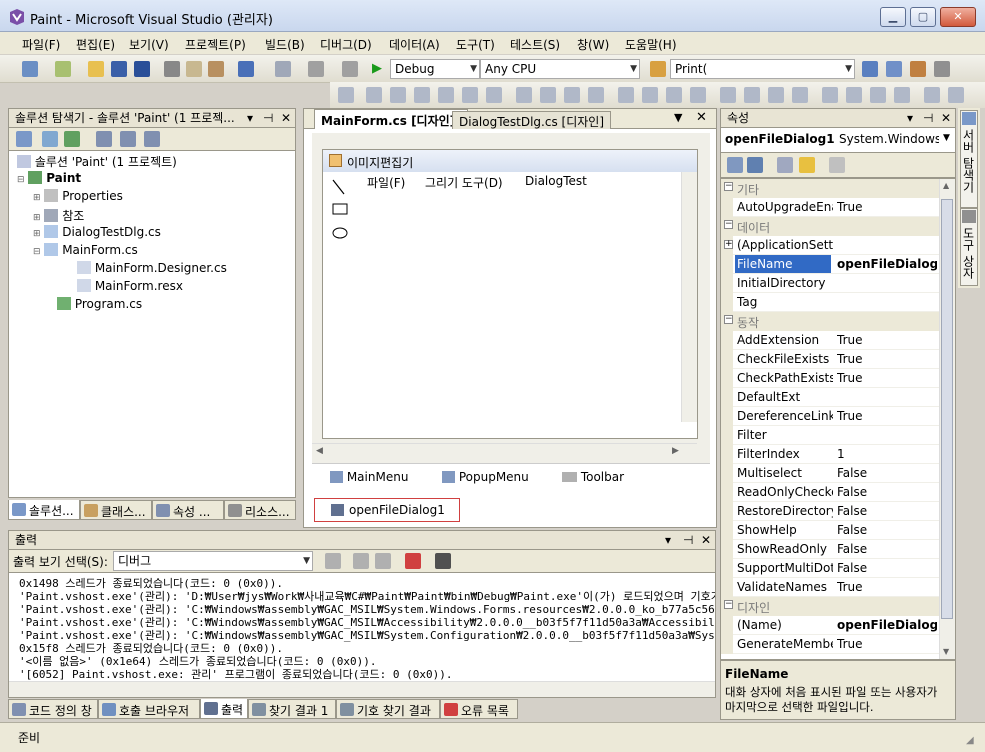 This screenshot has height=752, width=985. What do you see at coordinates (956, 95) in the screenshot?
I see `lock-controls-icon` at bounding box center [956, 95].